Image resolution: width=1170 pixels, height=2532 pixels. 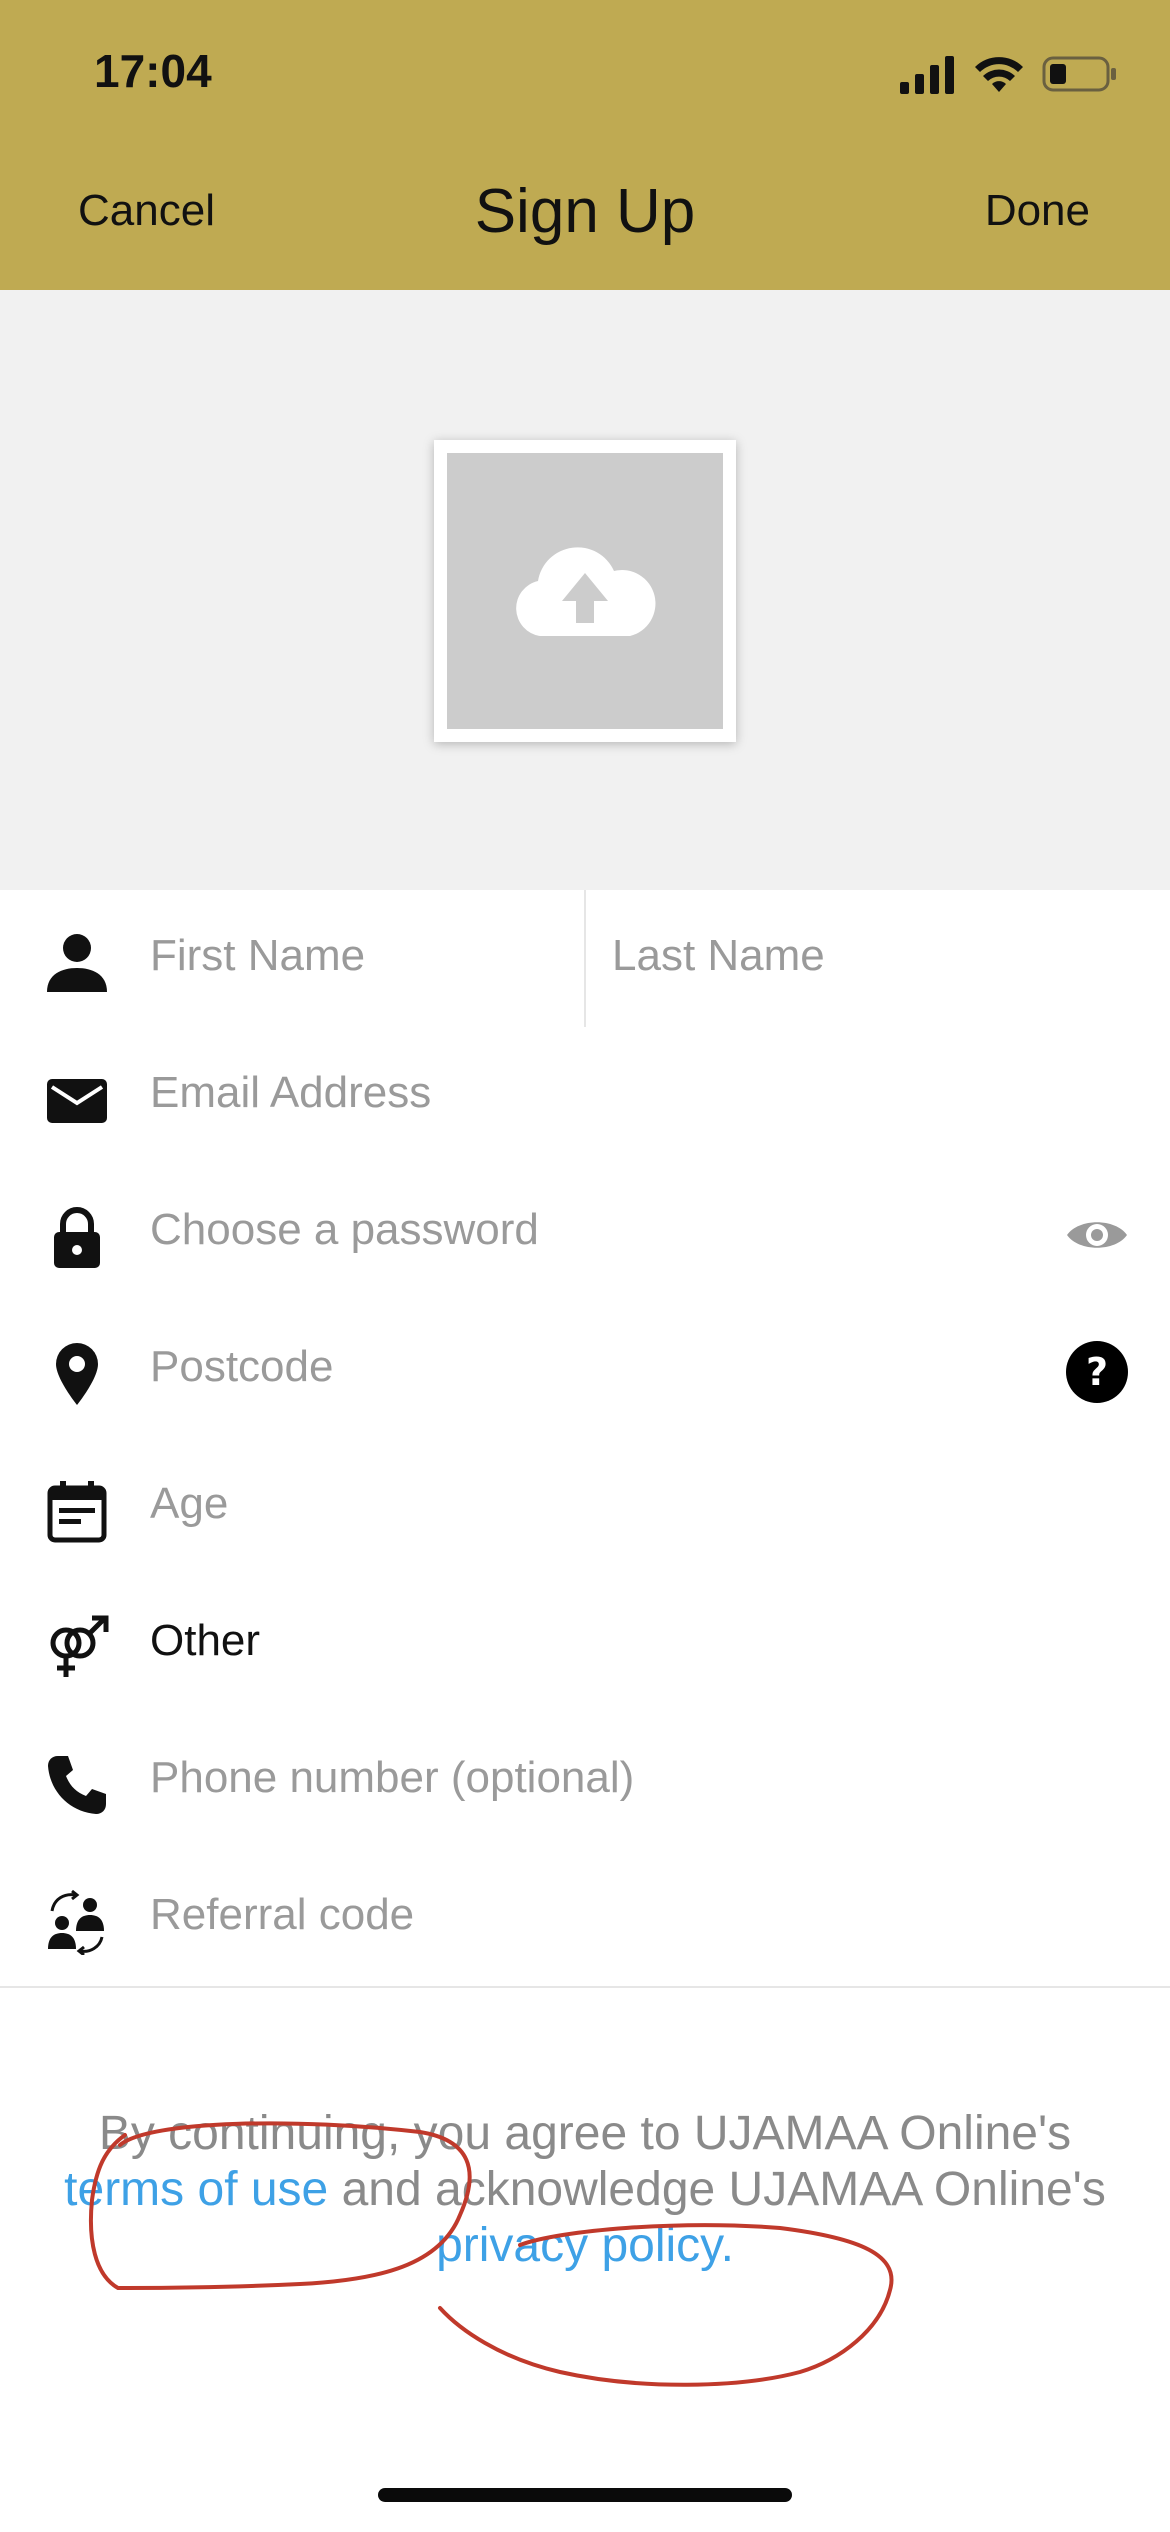 What do you see at coordinates (77, 1237) in the screenshot?
I see `lock-icon` at bounding box center [77, 1237].